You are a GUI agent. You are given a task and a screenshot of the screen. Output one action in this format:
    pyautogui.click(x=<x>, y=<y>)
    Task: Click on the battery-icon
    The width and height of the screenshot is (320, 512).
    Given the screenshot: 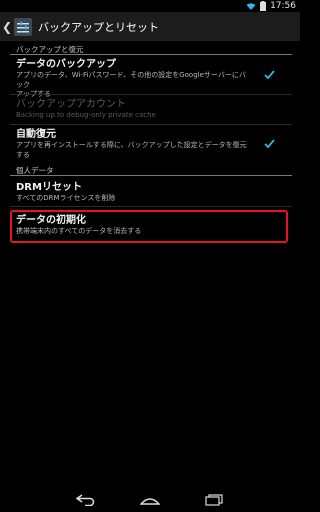 What is the action you would take?
    pyautogui.click(x=263, y=6)
    